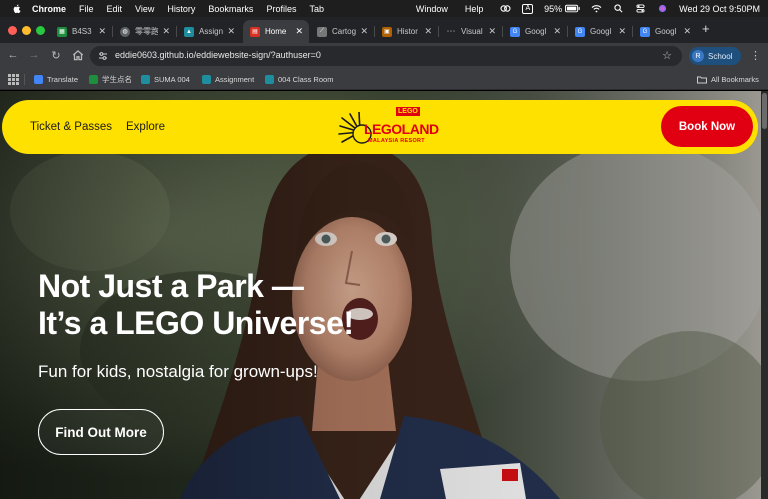  Describe the element at coordinates (764, 111) in the screenshot. I see `scrollbar-thumb` at that location.